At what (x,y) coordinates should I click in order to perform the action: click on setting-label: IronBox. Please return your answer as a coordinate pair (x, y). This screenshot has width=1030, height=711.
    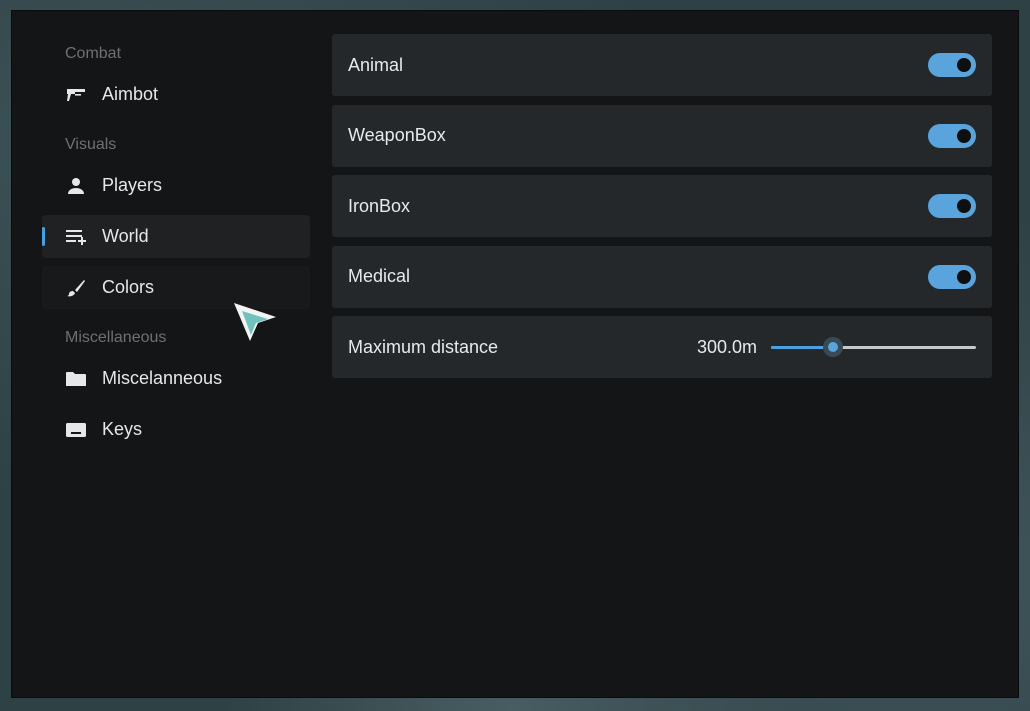
    Looking at the image, I should click on (379, 205).